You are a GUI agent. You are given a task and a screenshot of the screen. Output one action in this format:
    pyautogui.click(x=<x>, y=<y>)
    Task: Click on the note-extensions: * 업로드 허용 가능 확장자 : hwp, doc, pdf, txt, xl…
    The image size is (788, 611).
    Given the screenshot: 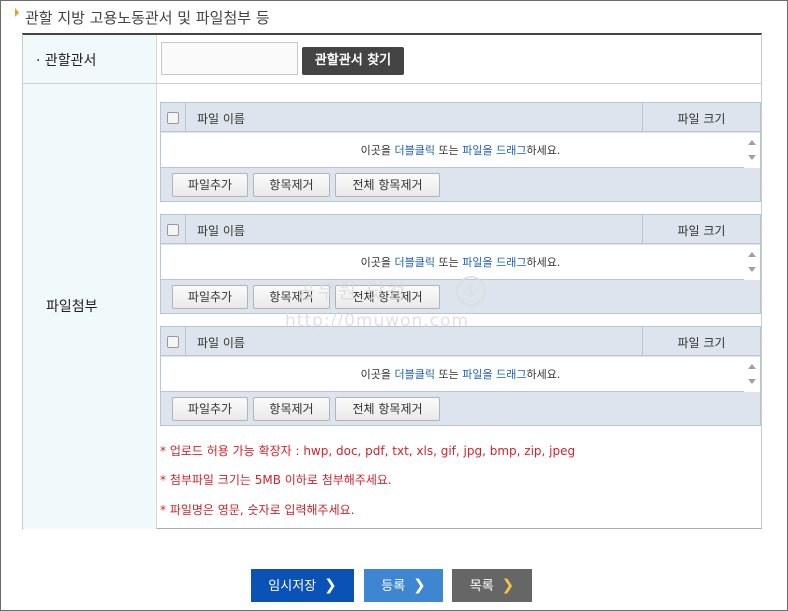 What is the action you would take?
    pyautogui.click(x=368, y=451)
    